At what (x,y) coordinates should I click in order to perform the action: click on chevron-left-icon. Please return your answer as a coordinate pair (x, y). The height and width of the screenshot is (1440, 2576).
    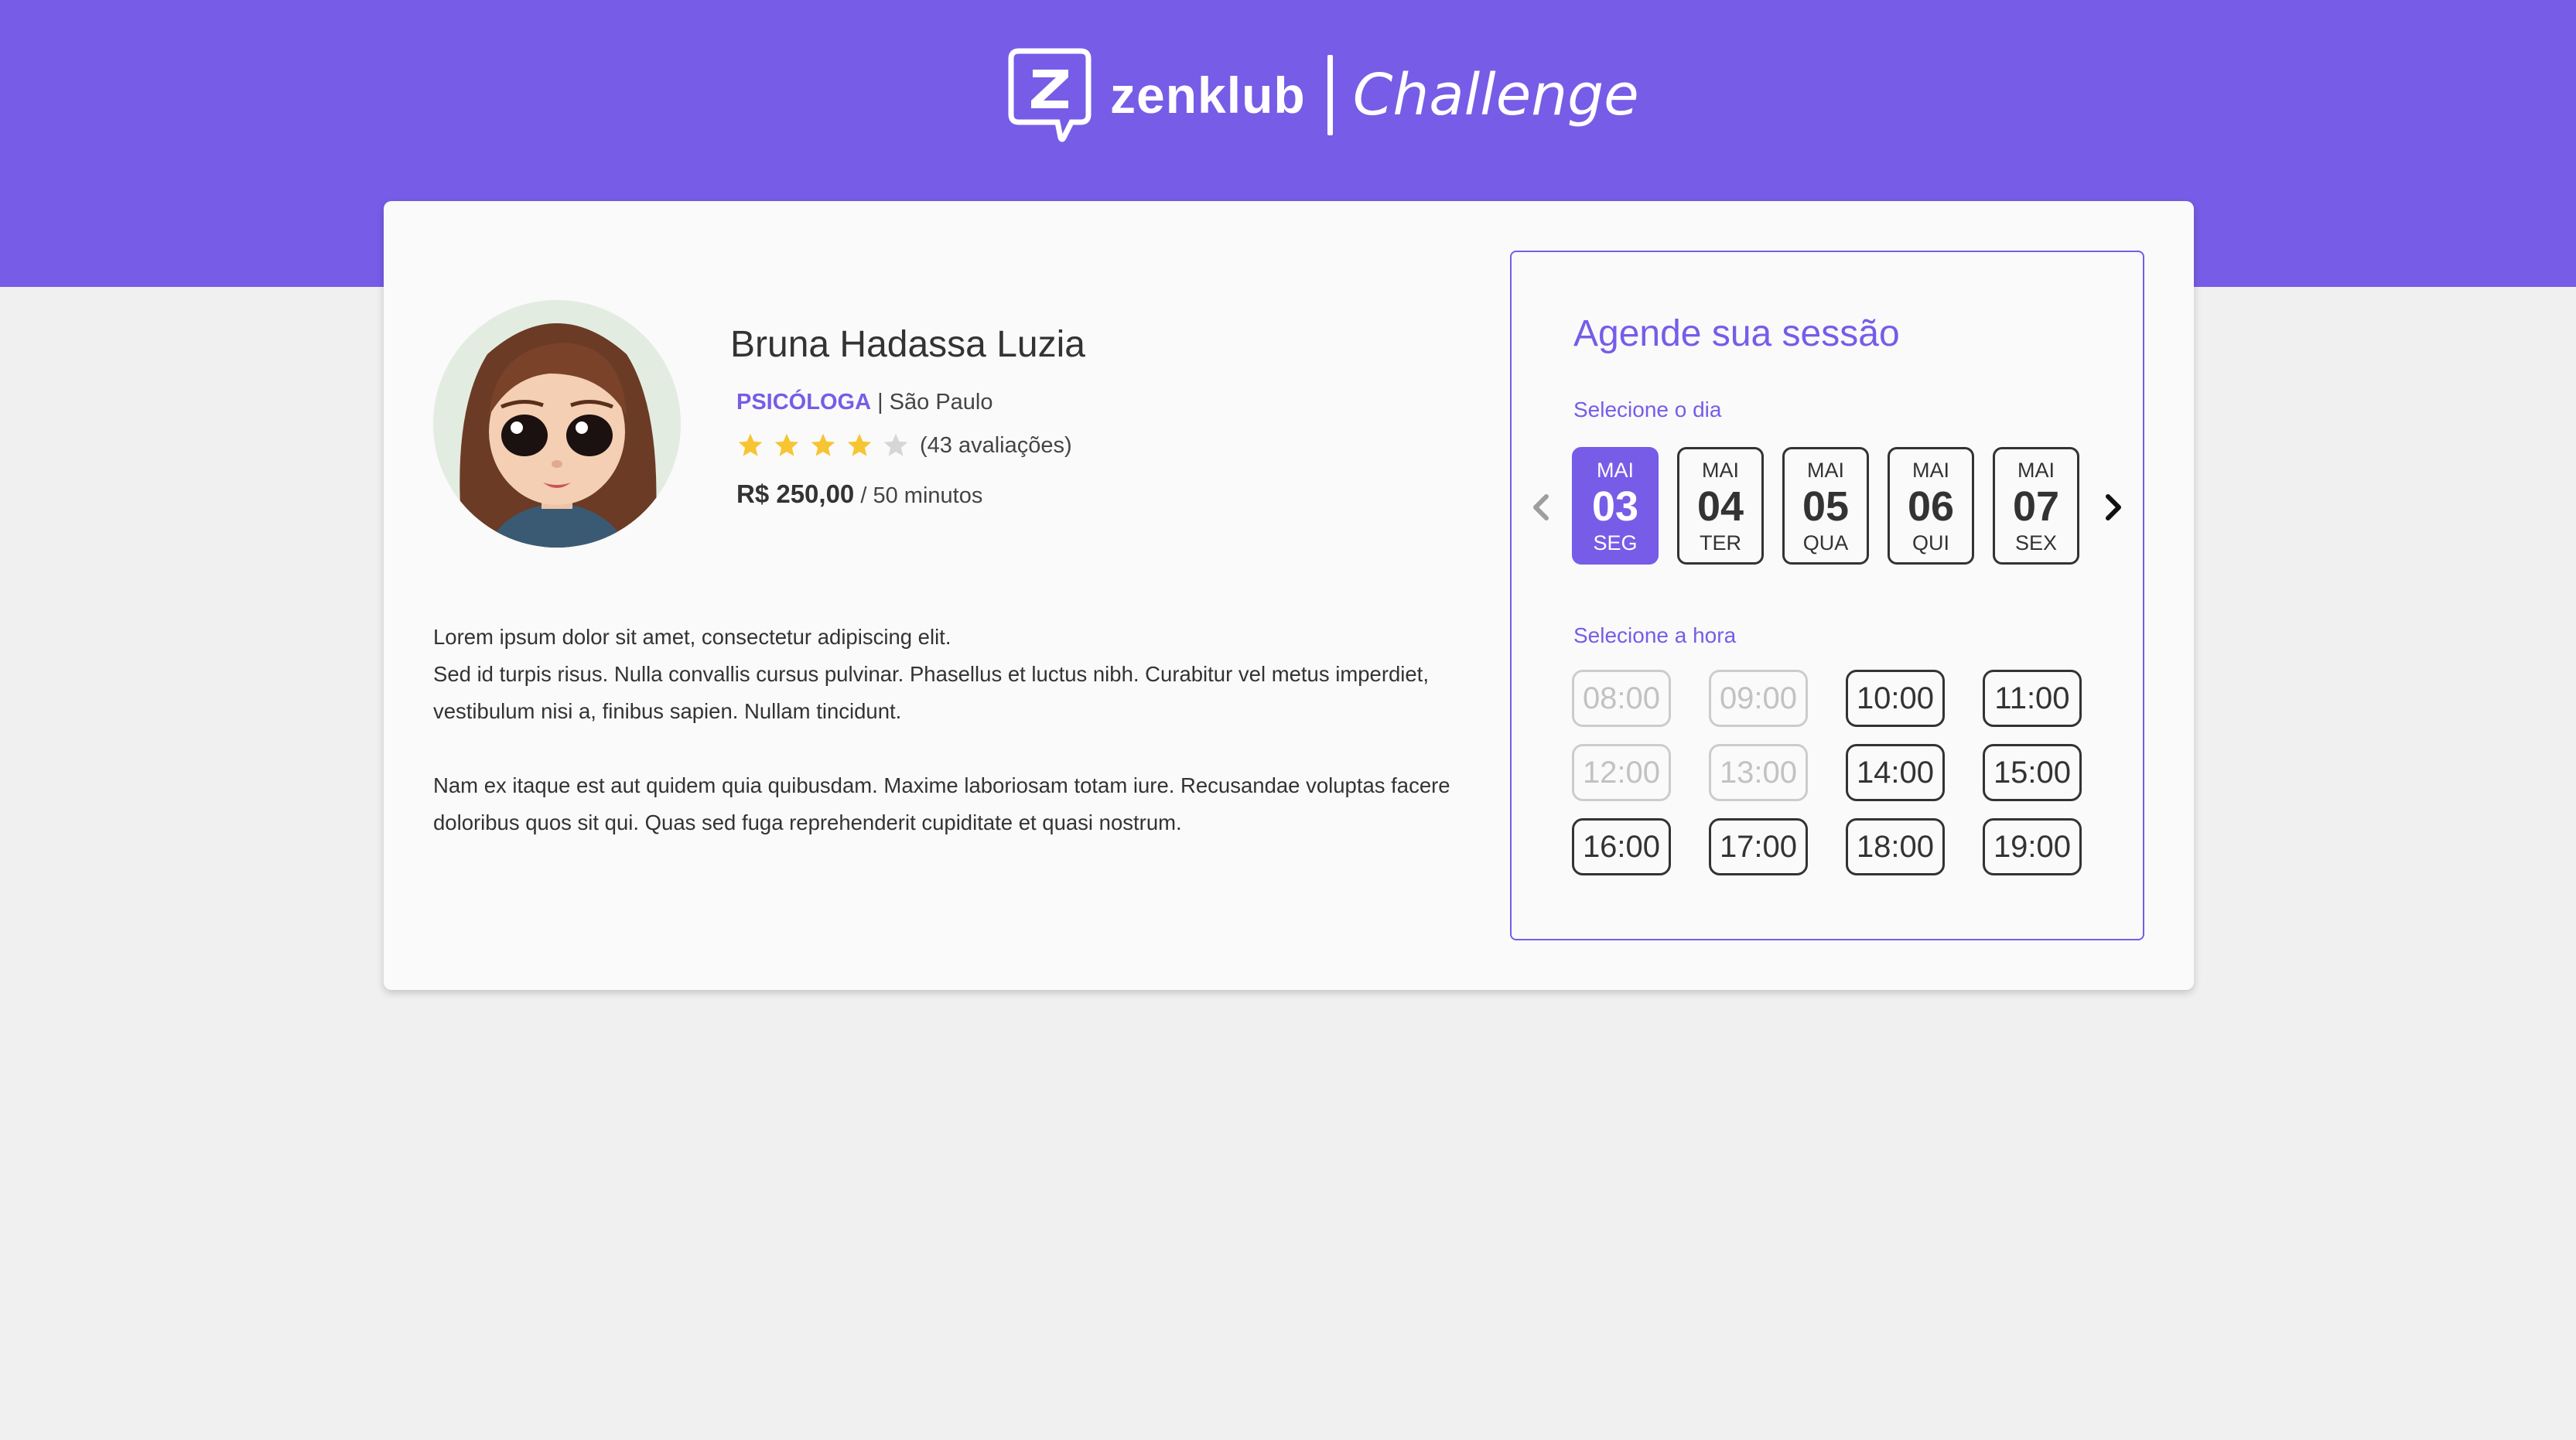
    Looking at the image, I should click on (1541, 507).